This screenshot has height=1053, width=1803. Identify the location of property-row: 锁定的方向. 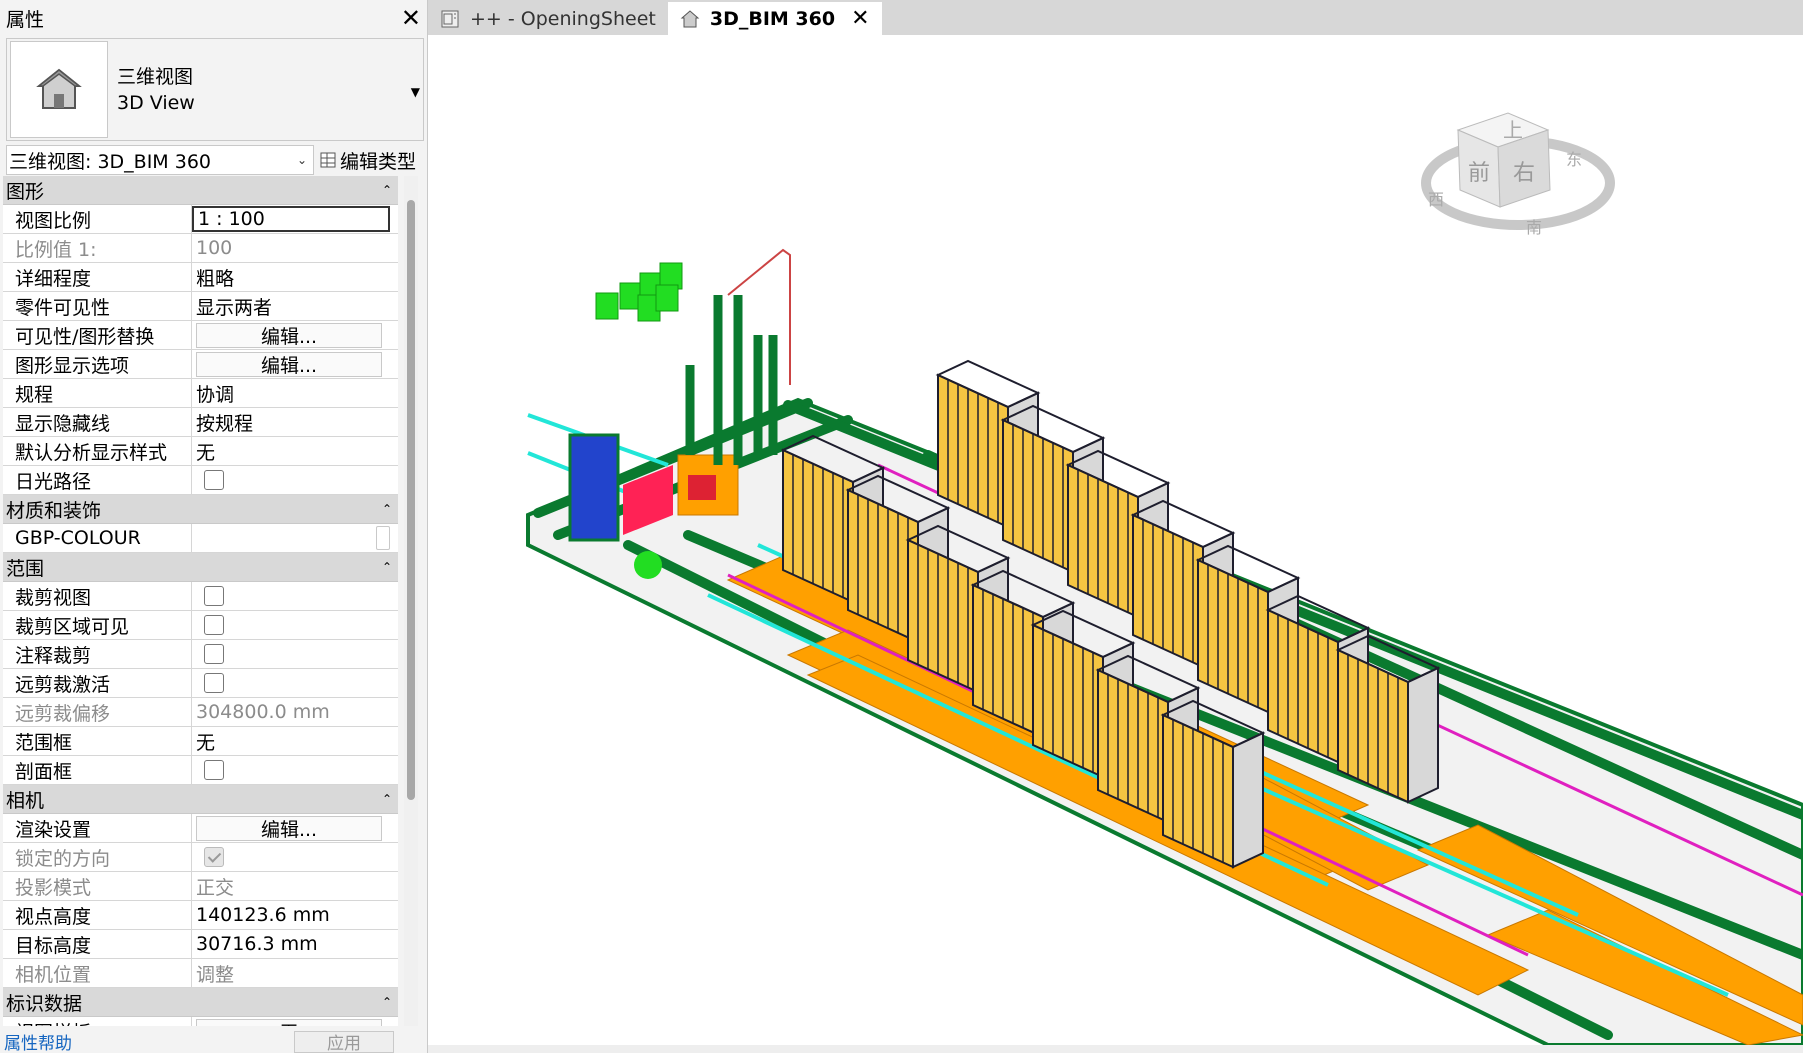
(200, 857).